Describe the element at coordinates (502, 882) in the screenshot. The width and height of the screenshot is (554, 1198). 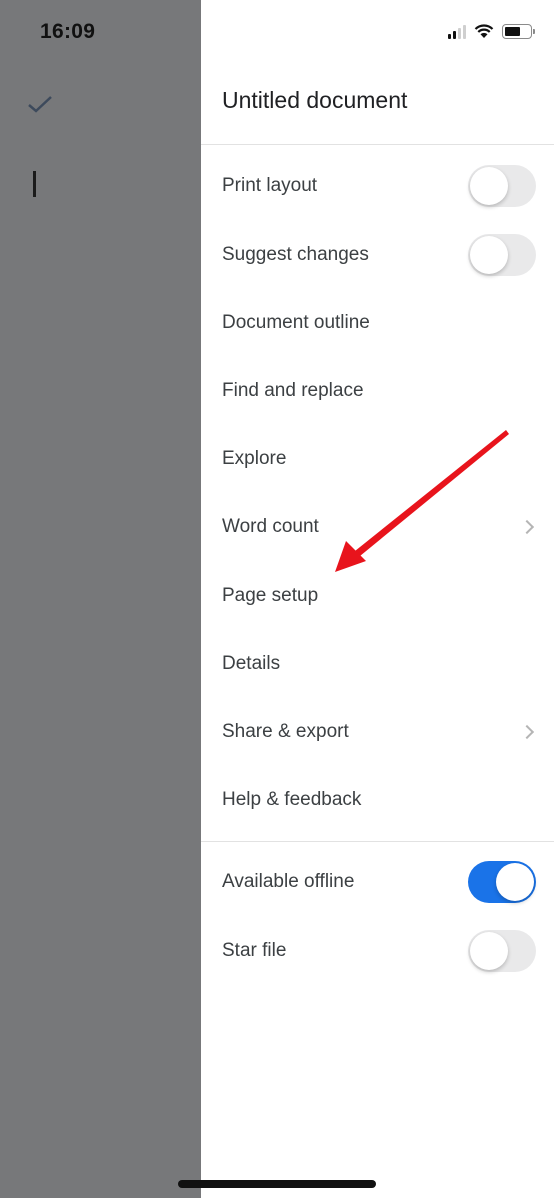
I see `available-offline-toggle` at that location.